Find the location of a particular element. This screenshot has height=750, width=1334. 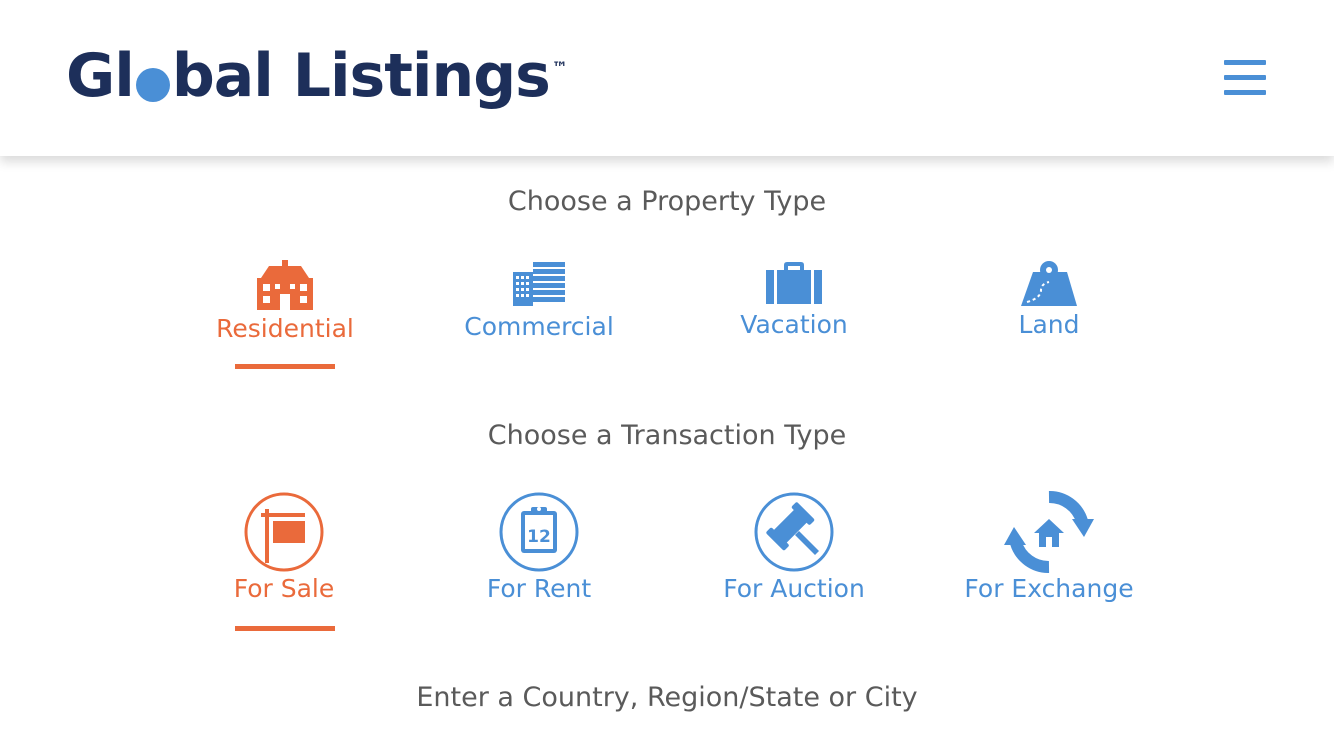

transaction-type-heading: Choose a Transaction Type is located at coordinates (667, 435).